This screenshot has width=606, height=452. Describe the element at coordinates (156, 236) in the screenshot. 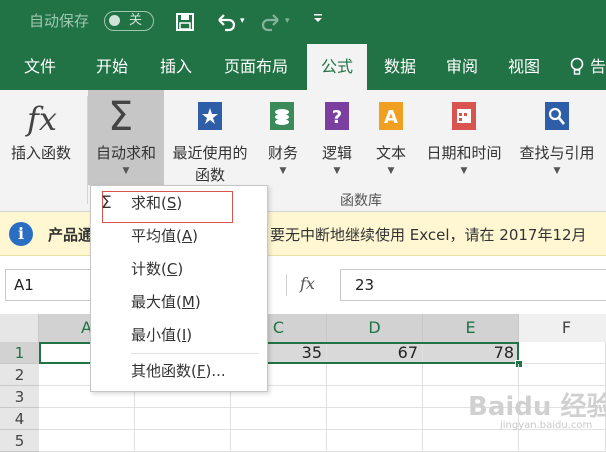

I see `menu-item-average-text: 平均值(` at that location.